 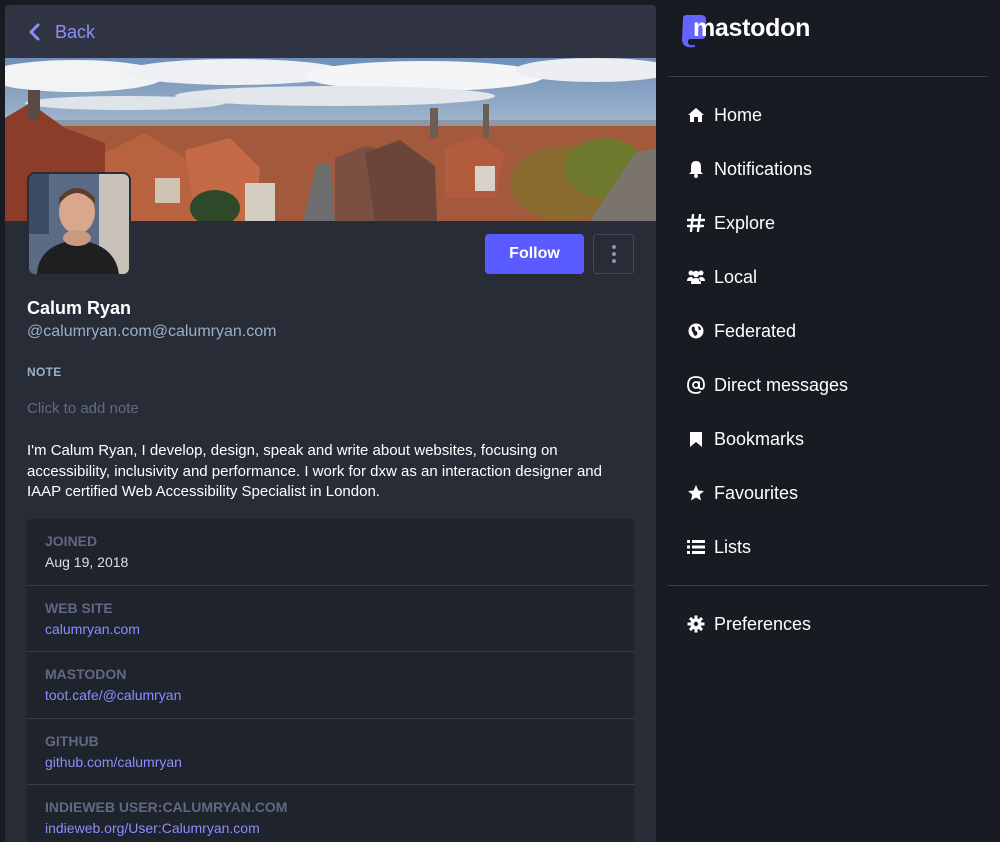 I want to click on gear-icon, so click(x=696, y=624).